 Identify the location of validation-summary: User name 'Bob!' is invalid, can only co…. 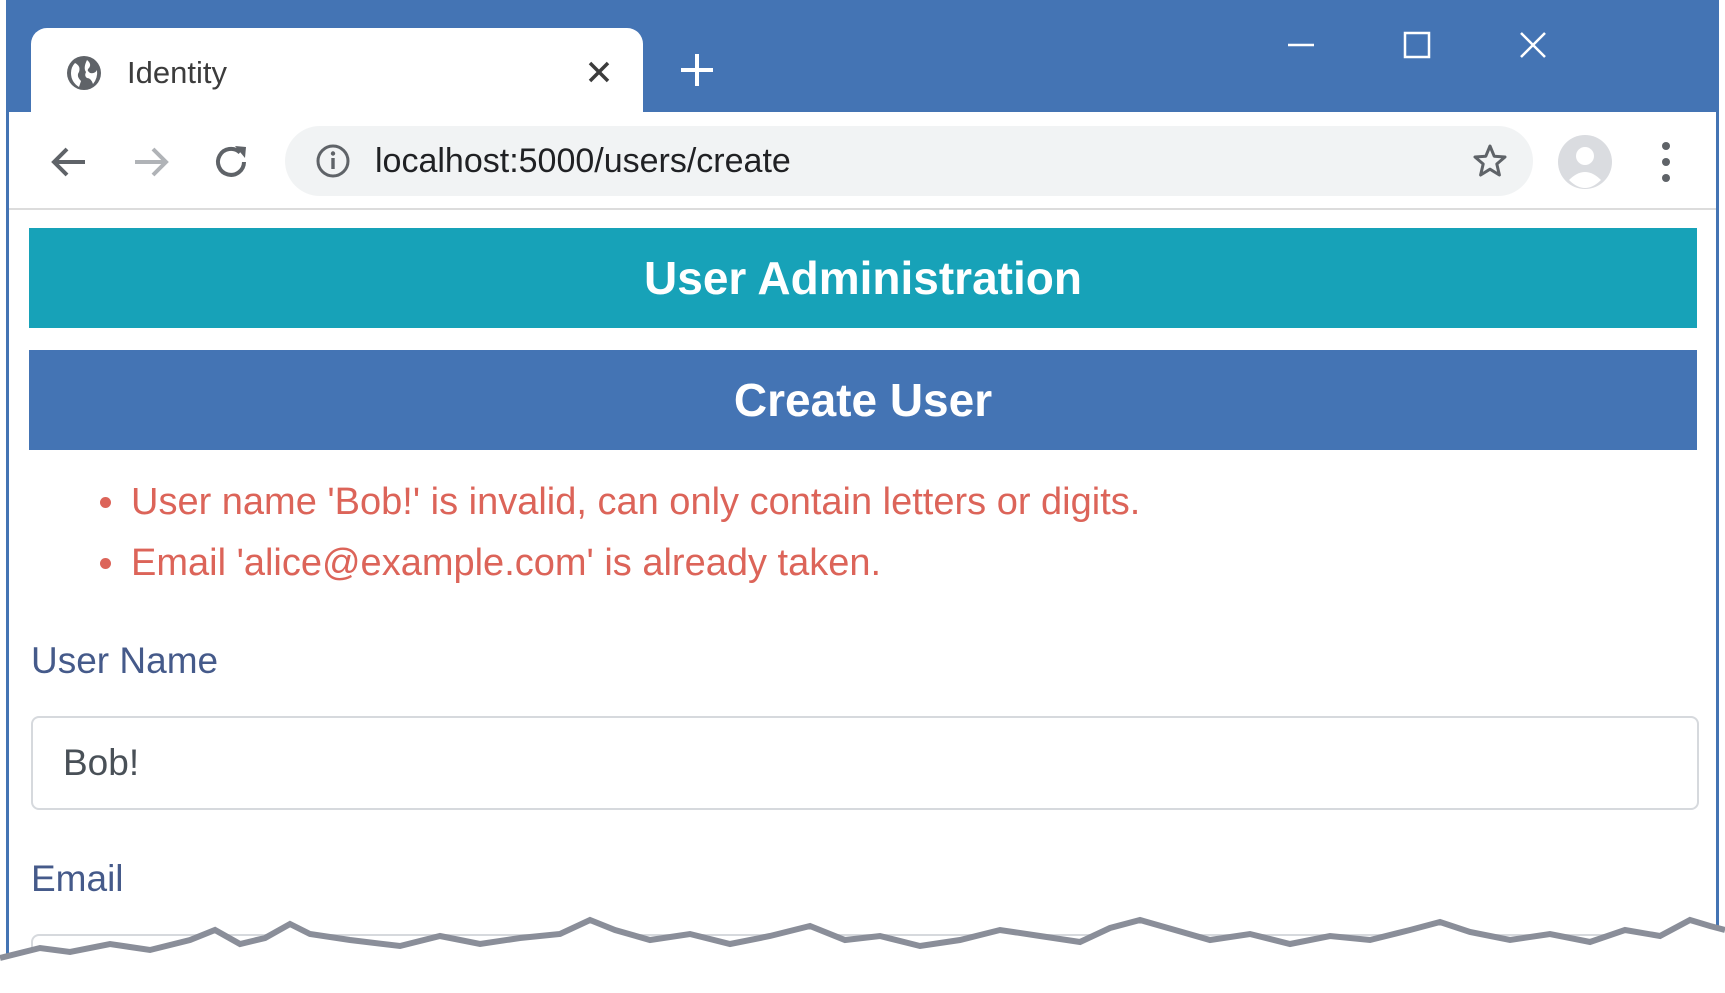
(606, 533).